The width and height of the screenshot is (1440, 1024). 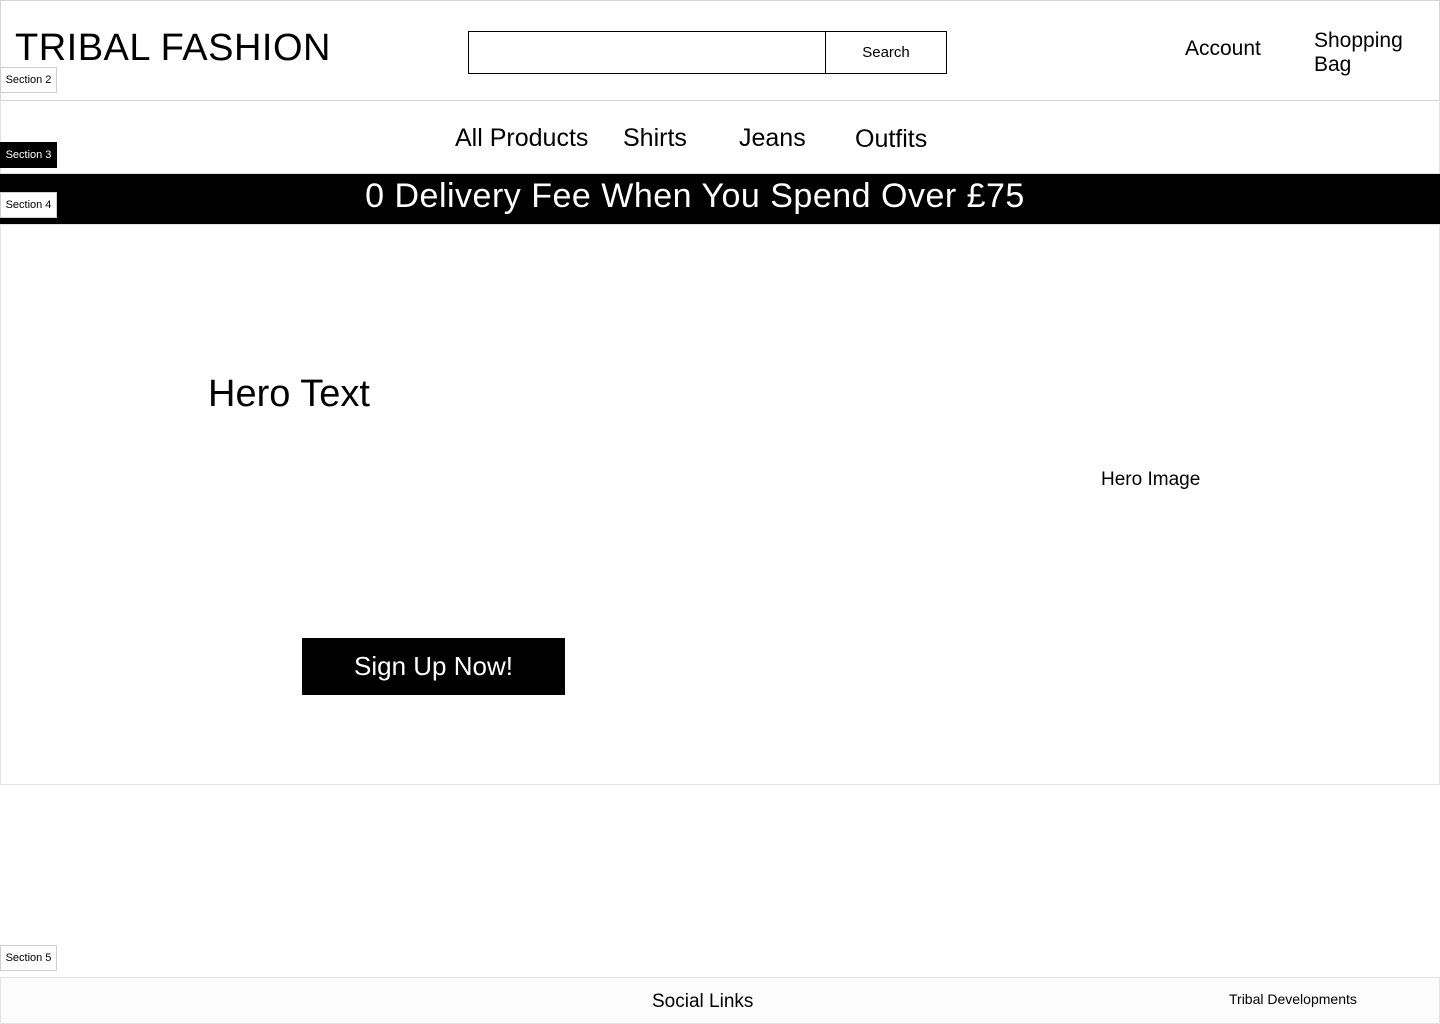 What do you see at coordinates (695, 196) in the screenshot?
I see `promo-text: 0 Delivery Fee When You Spend Over £75` at bounding box center [695, 196].